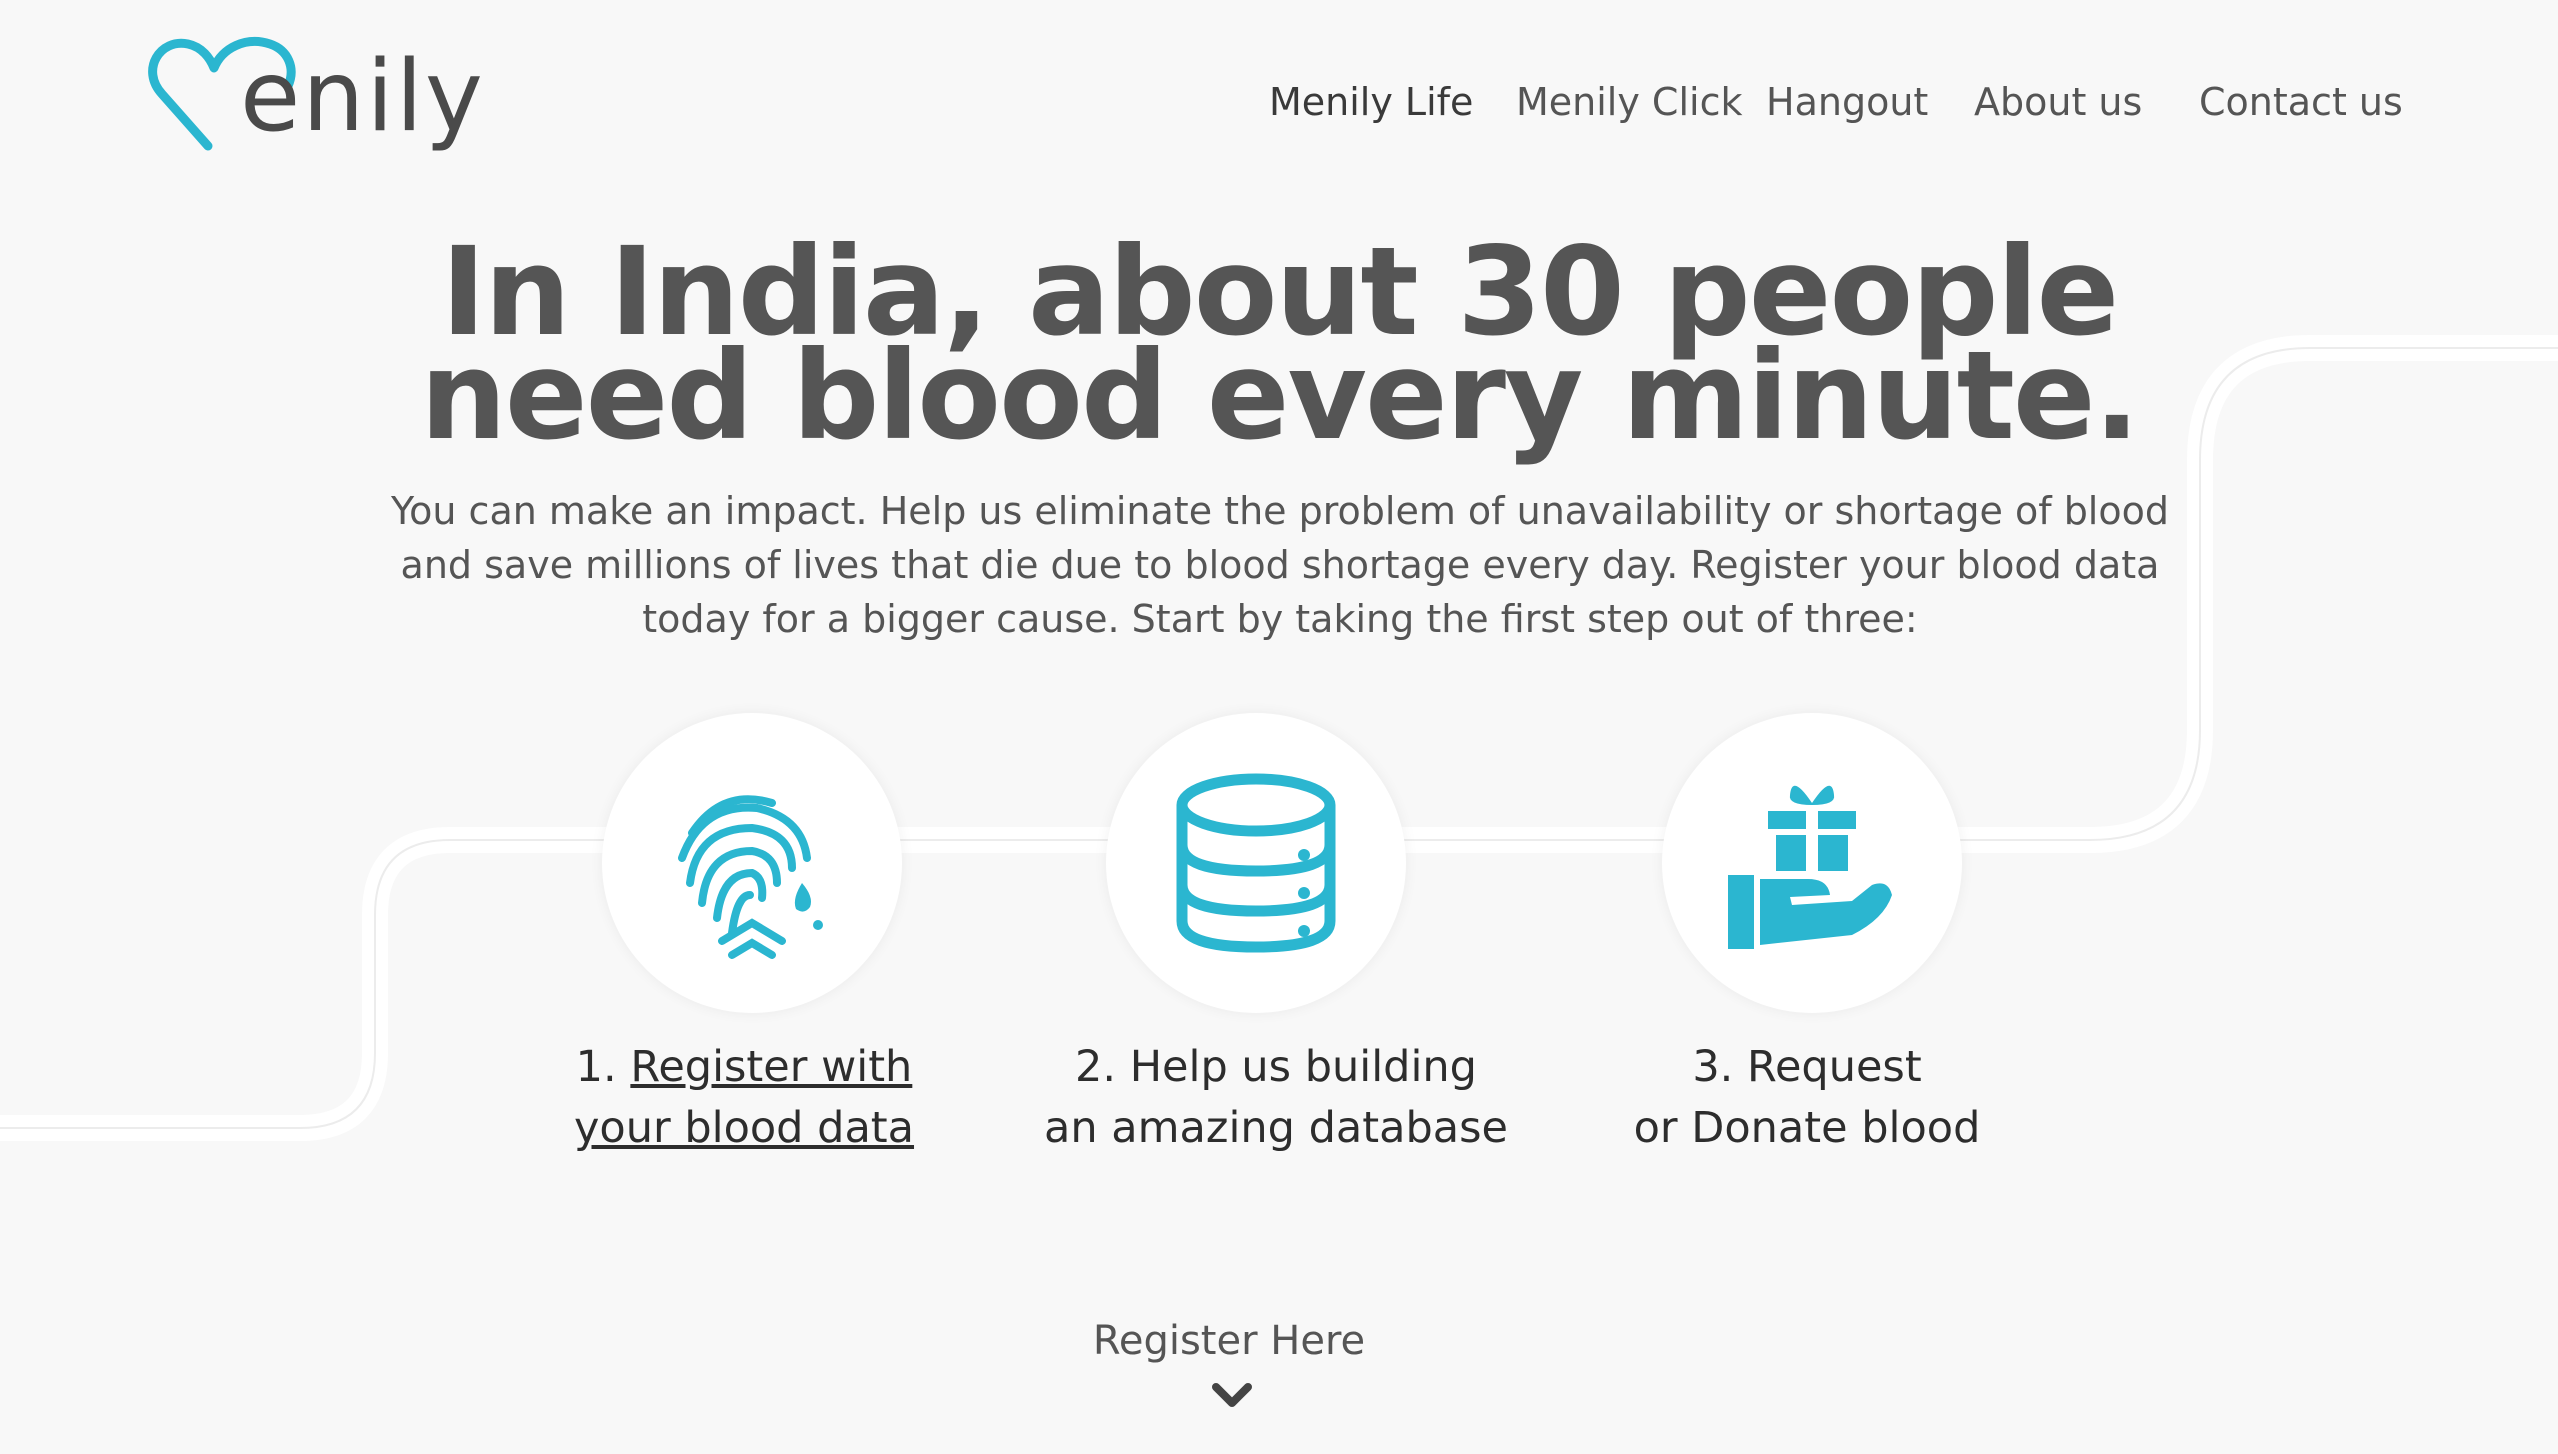  What do you see at coordinates (2301, 102) in the screenshot?
I see `nav-contact-us: Contact us` at bounding box center [2301, 102].